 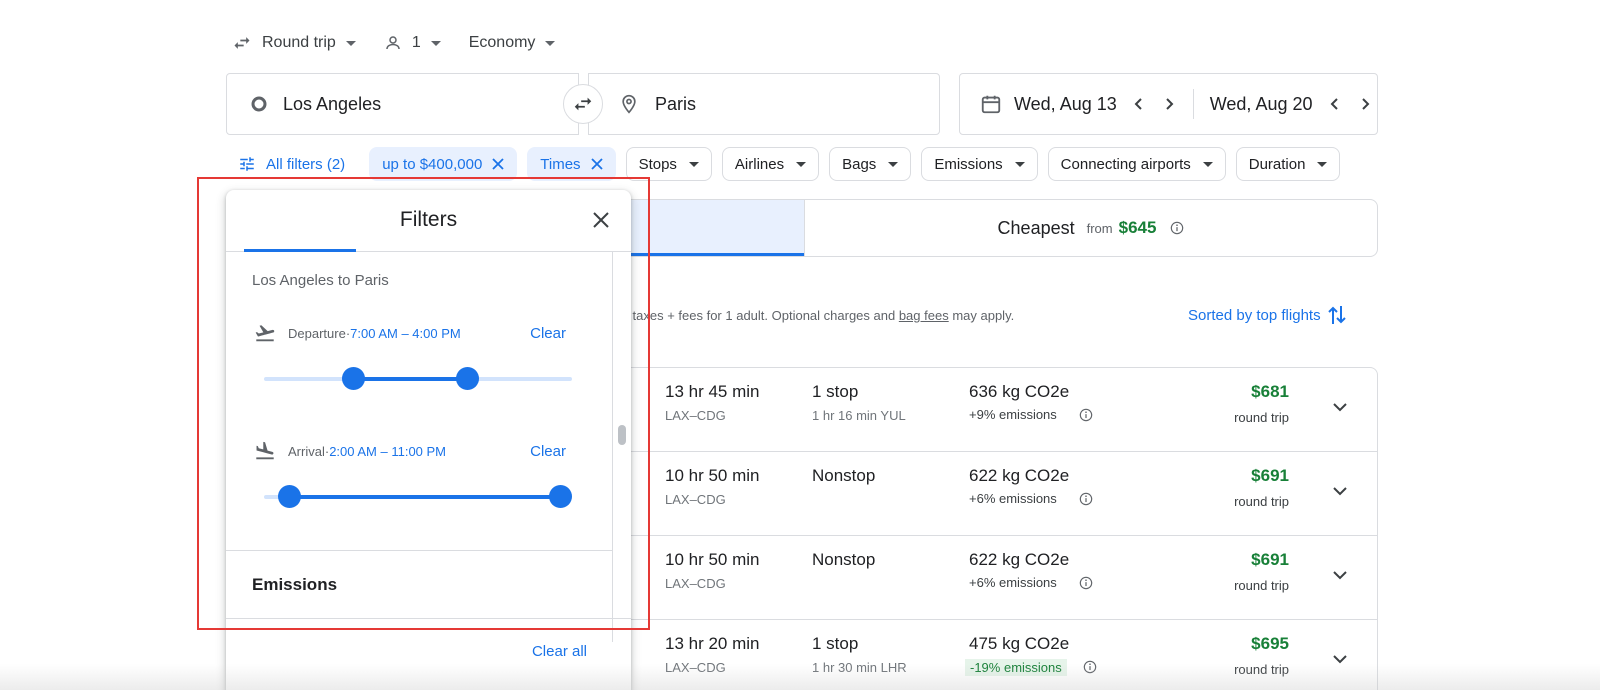 What do you see at coordinates (622, 435) in the screenshot?
I see `scrollbar-thumb` at bounding box center [622, 435].